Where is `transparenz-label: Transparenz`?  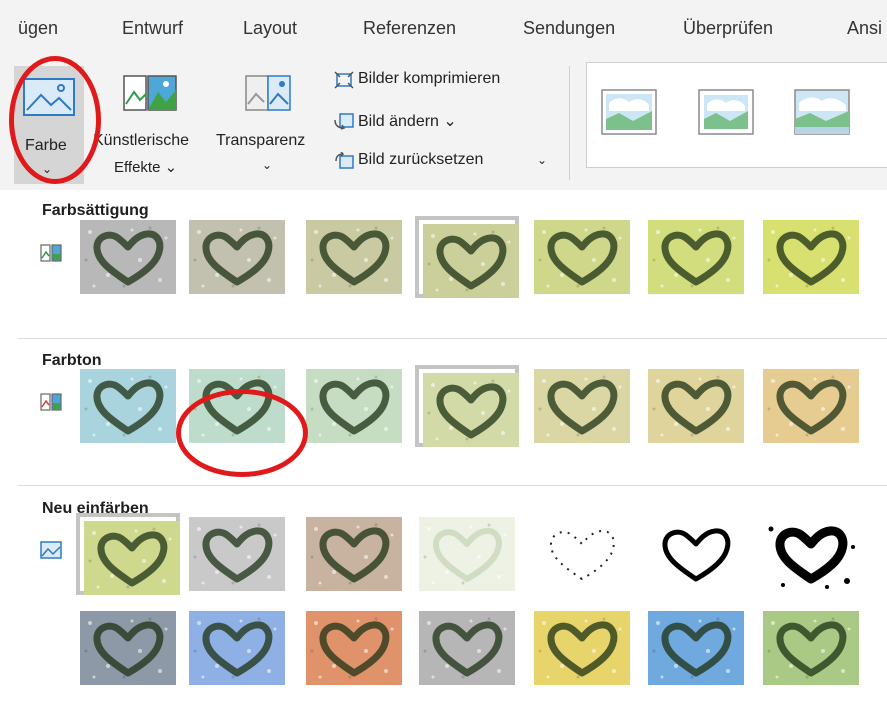 transparenz-label: Transparenz is located at coordinates (261, 140).